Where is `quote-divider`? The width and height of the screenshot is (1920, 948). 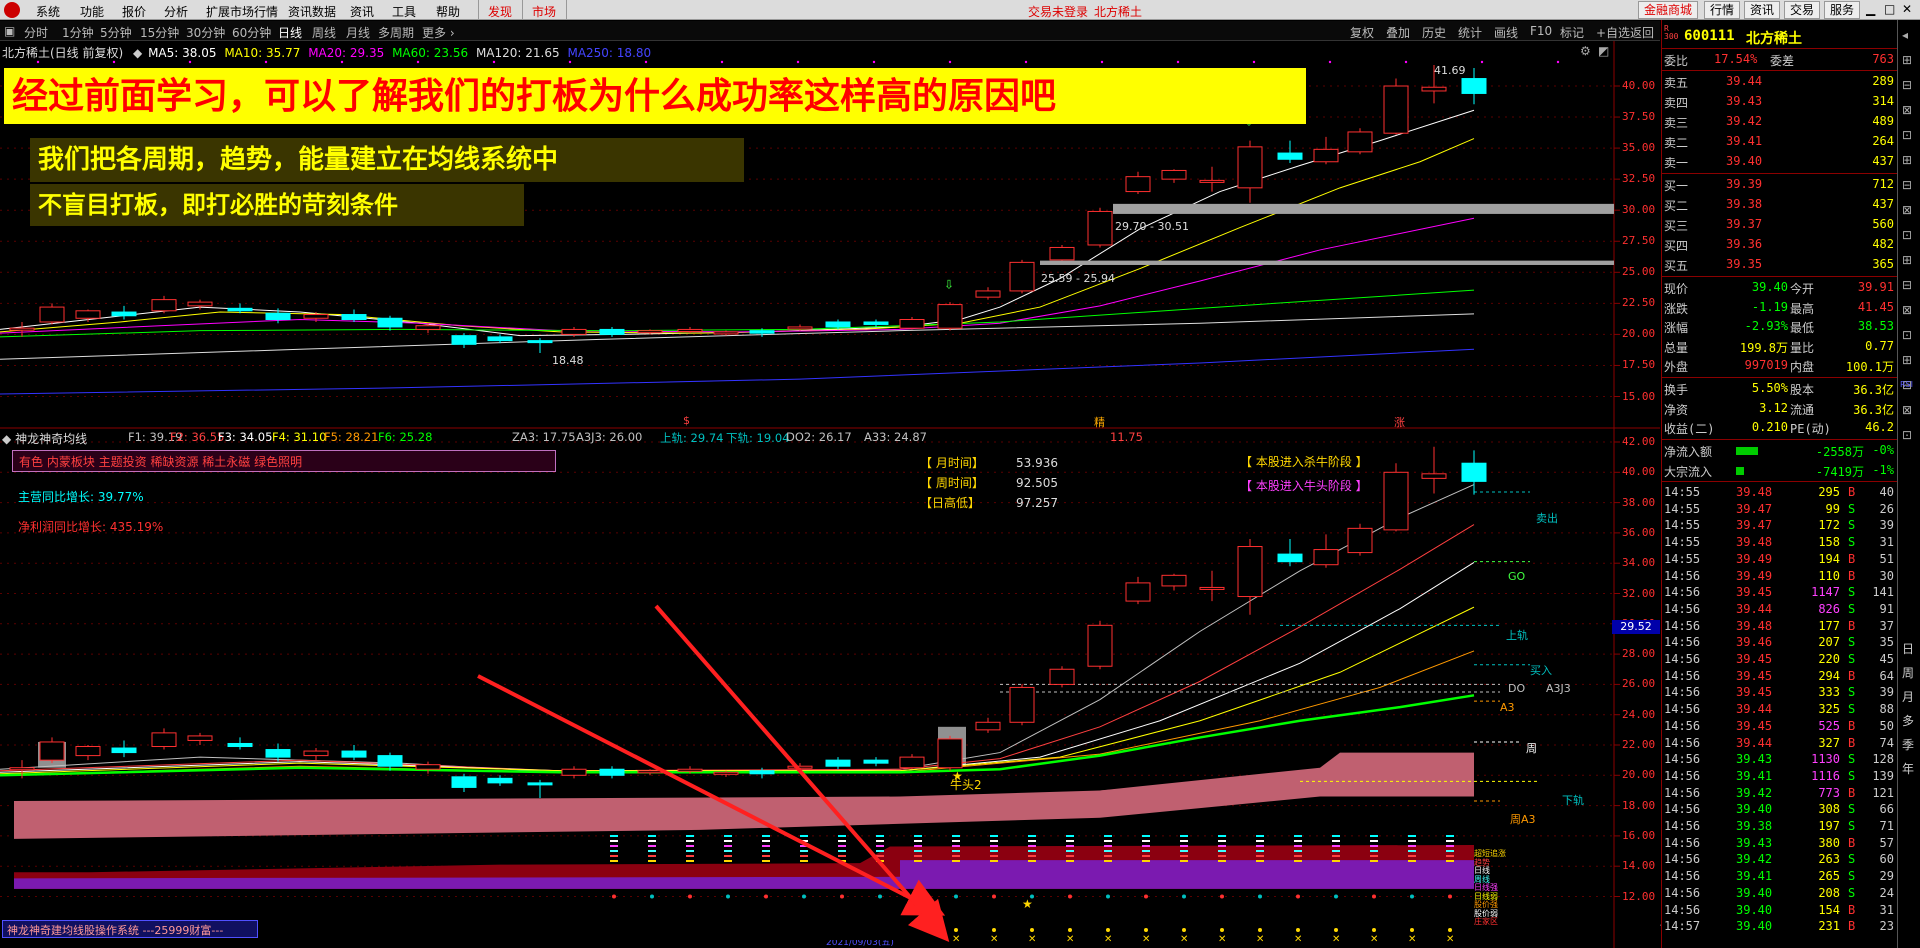 quote-divider is located at coordinates (1780, 70).